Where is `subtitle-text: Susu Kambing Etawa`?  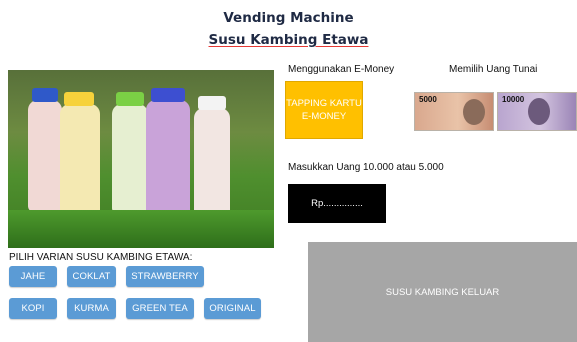
subtitle-text: Susu Kambing Etawa is located at coordinates (288, 40).